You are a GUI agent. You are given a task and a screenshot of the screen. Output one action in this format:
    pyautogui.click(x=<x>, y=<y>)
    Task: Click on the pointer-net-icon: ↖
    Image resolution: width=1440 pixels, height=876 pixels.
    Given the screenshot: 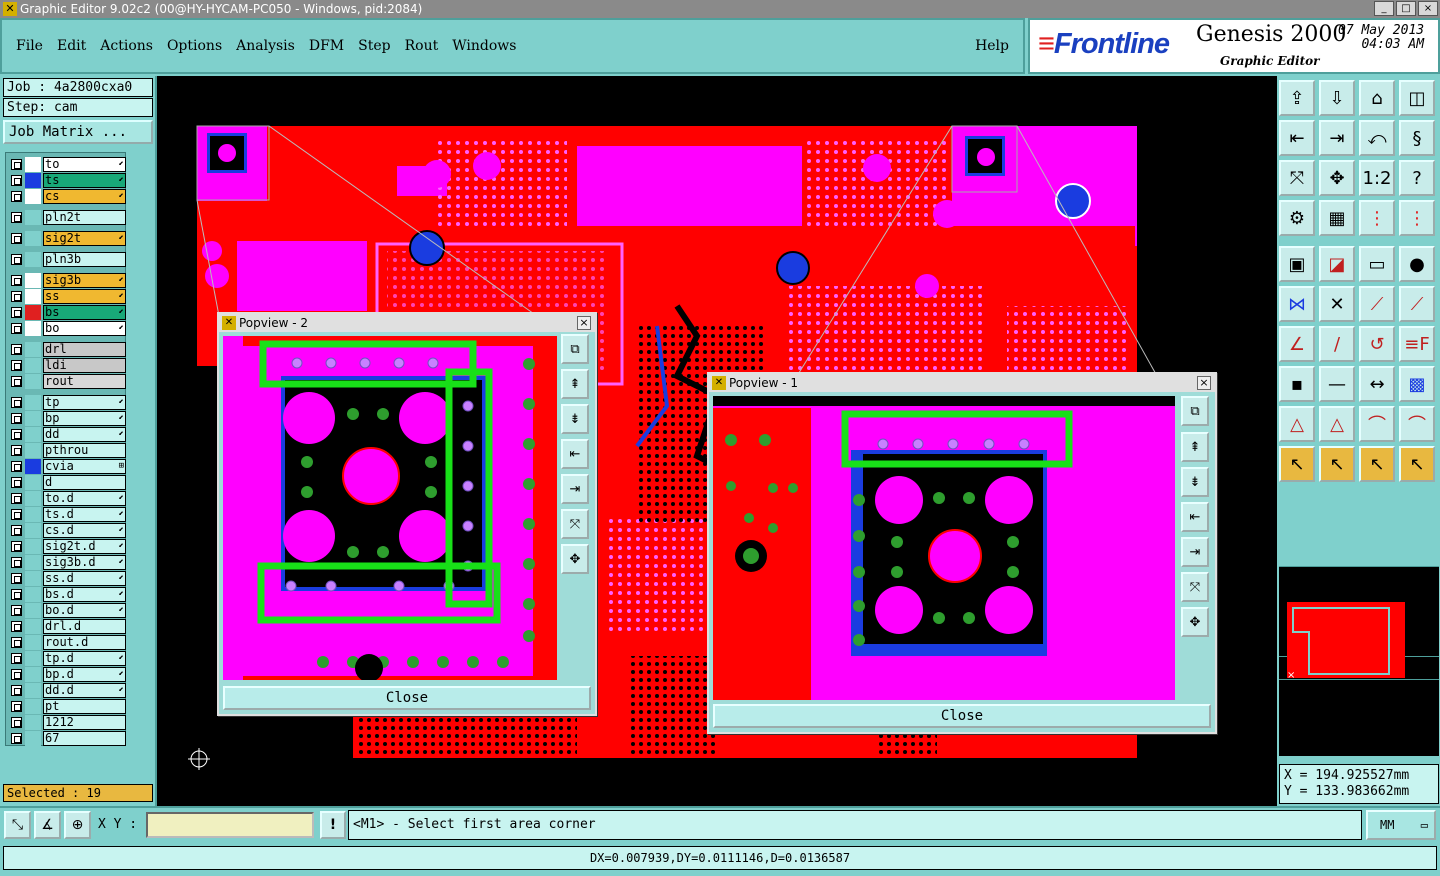 What is the action you would take?
    pyautogui.click(x=1417, y=464)
    